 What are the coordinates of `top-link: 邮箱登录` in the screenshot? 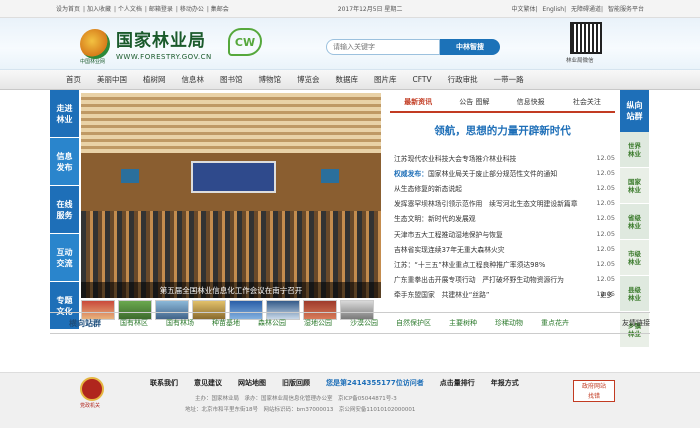 It's located at (161, 9).